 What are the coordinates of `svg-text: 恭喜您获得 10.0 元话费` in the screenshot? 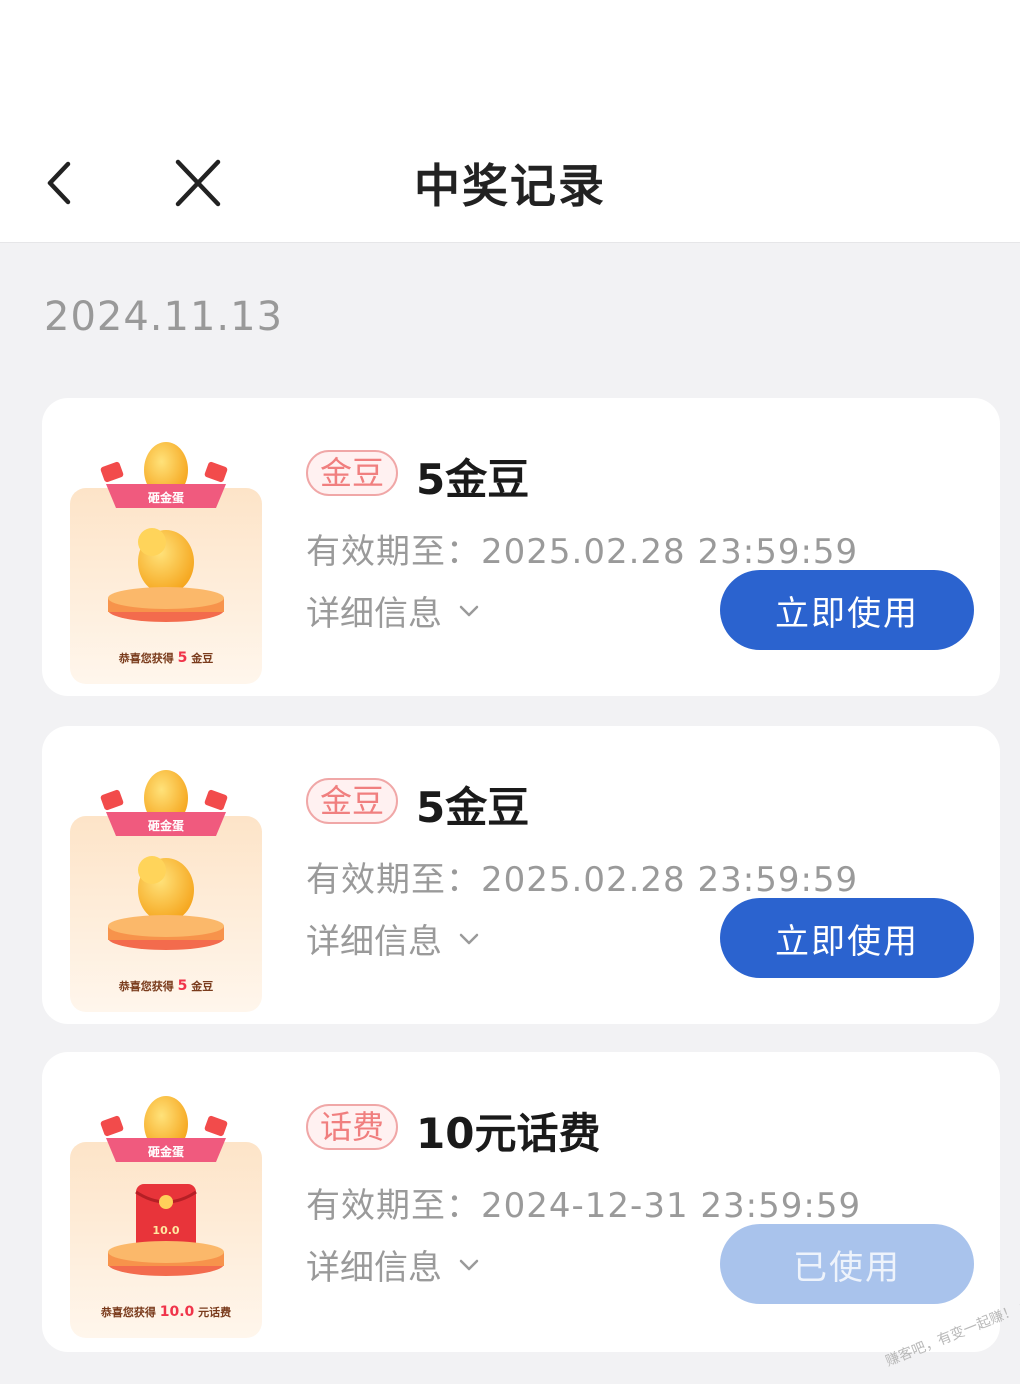 It's located at (165, 1312).